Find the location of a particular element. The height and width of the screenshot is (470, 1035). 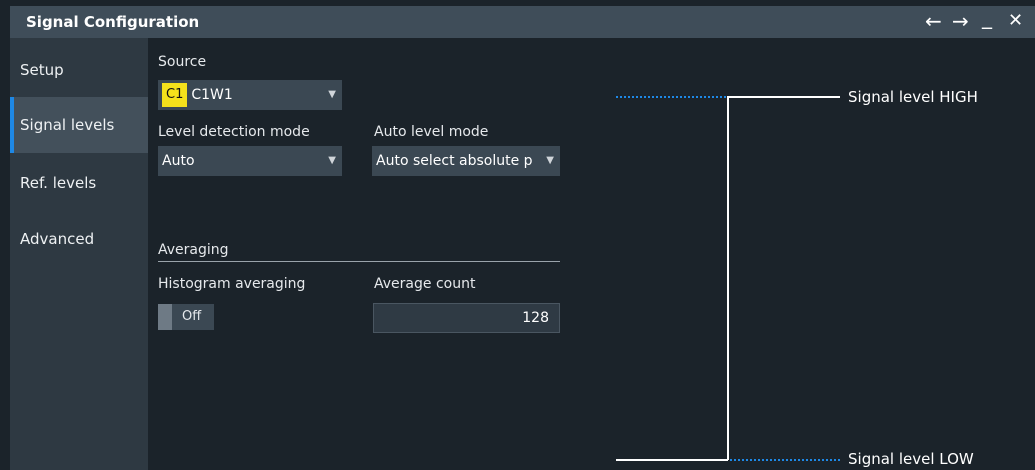

minimize-icon: _ is located at coordinates (987, 17).